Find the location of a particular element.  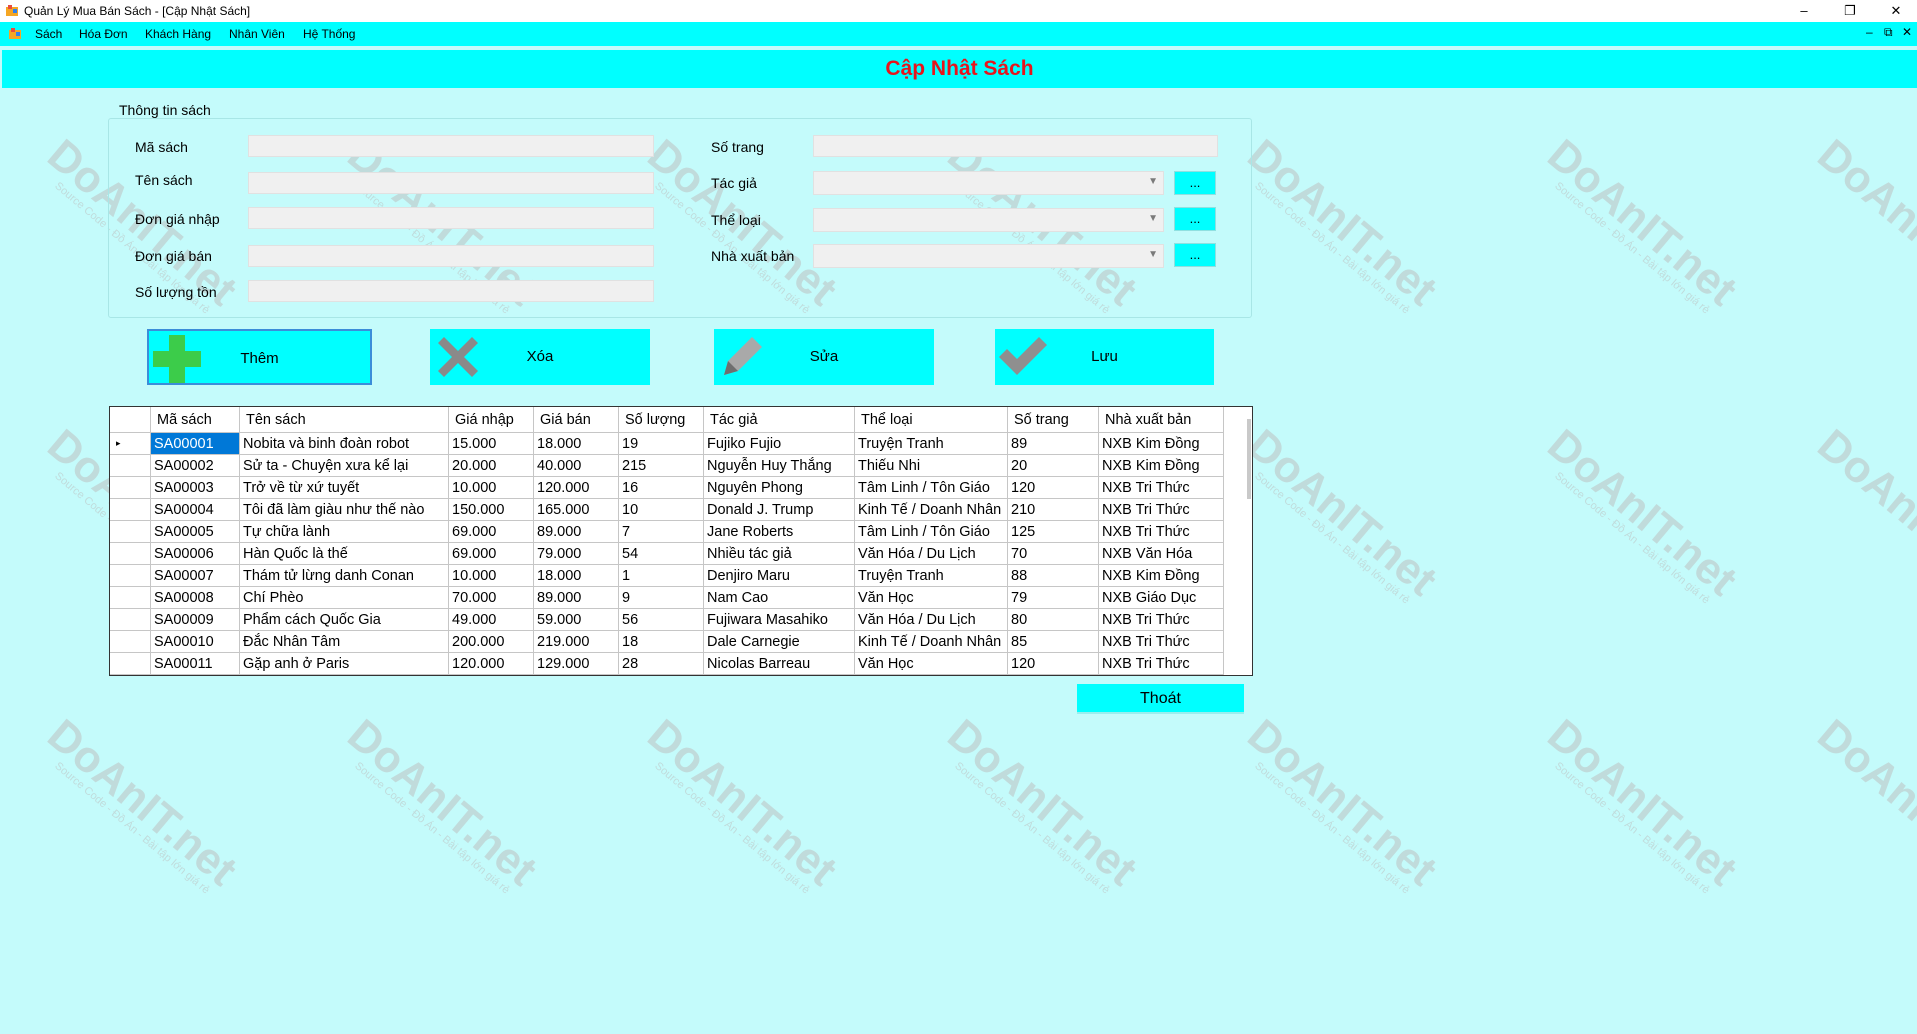

table-cell: Fujiwara Masahiko is located at coordinates (779, 619).